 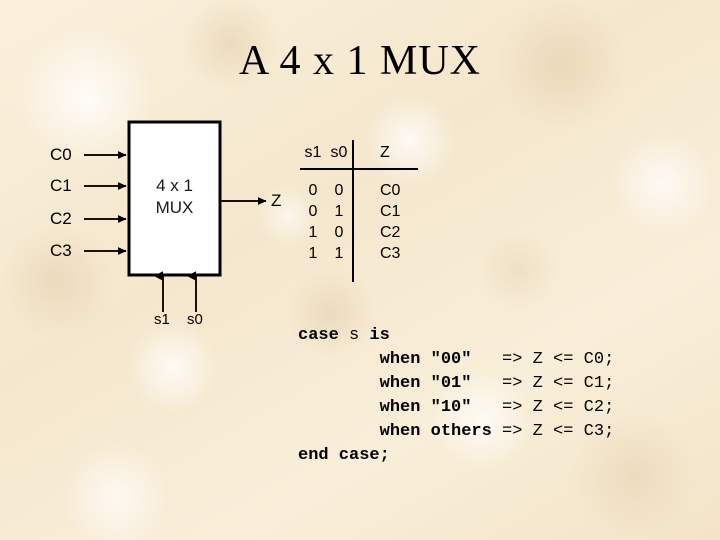 What do you see at coordinates (61, 218) in the screenshot?
I see `input-label-c2: C2` at bounding box center [61, 218].